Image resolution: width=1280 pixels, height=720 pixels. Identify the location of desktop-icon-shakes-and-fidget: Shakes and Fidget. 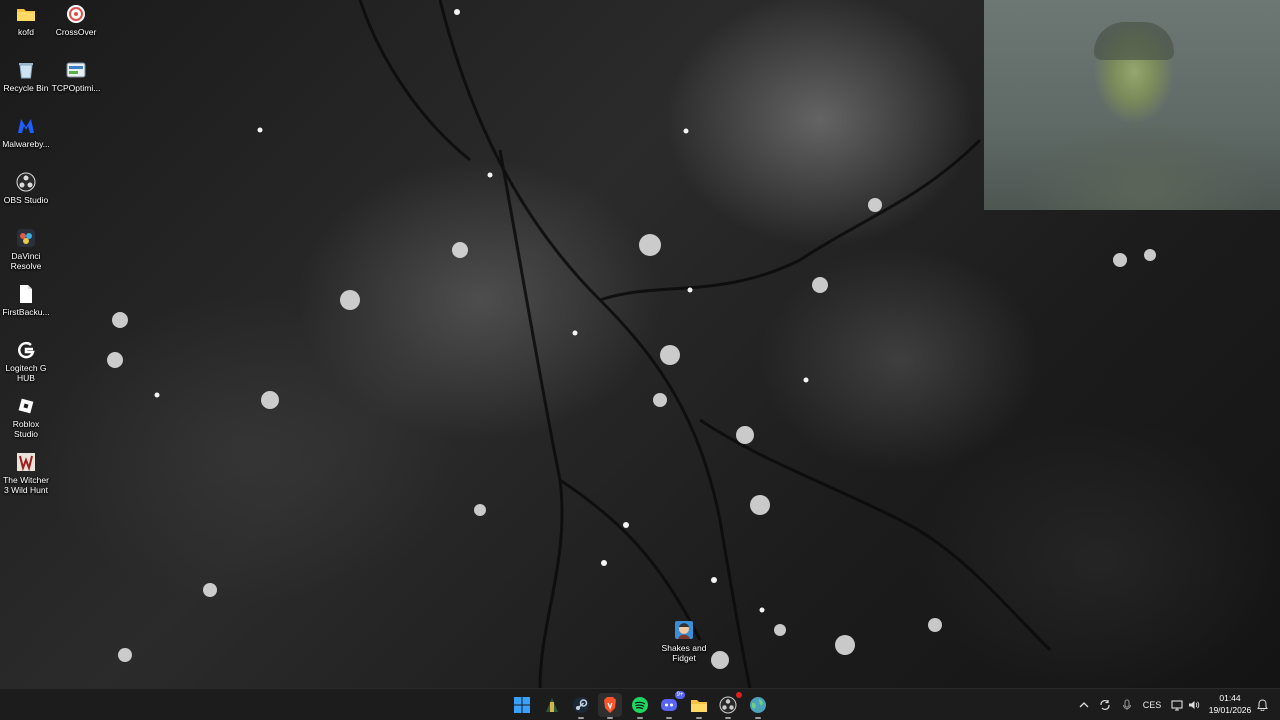
(684, 641).